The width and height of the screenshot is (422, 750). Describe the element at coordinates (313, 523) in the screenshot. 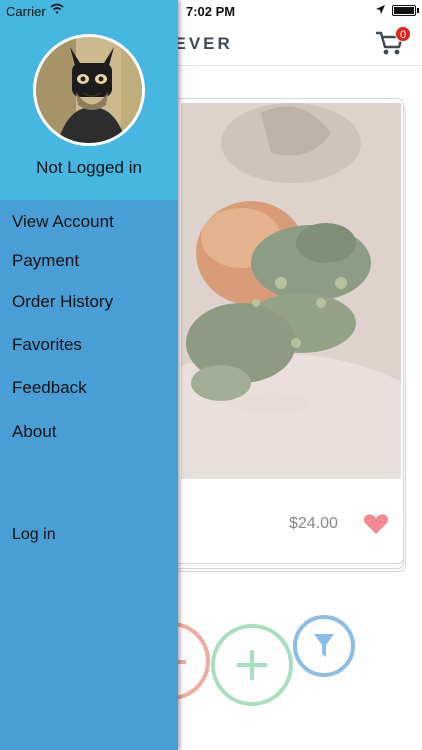

I see `food-price: $24.00` at that location.